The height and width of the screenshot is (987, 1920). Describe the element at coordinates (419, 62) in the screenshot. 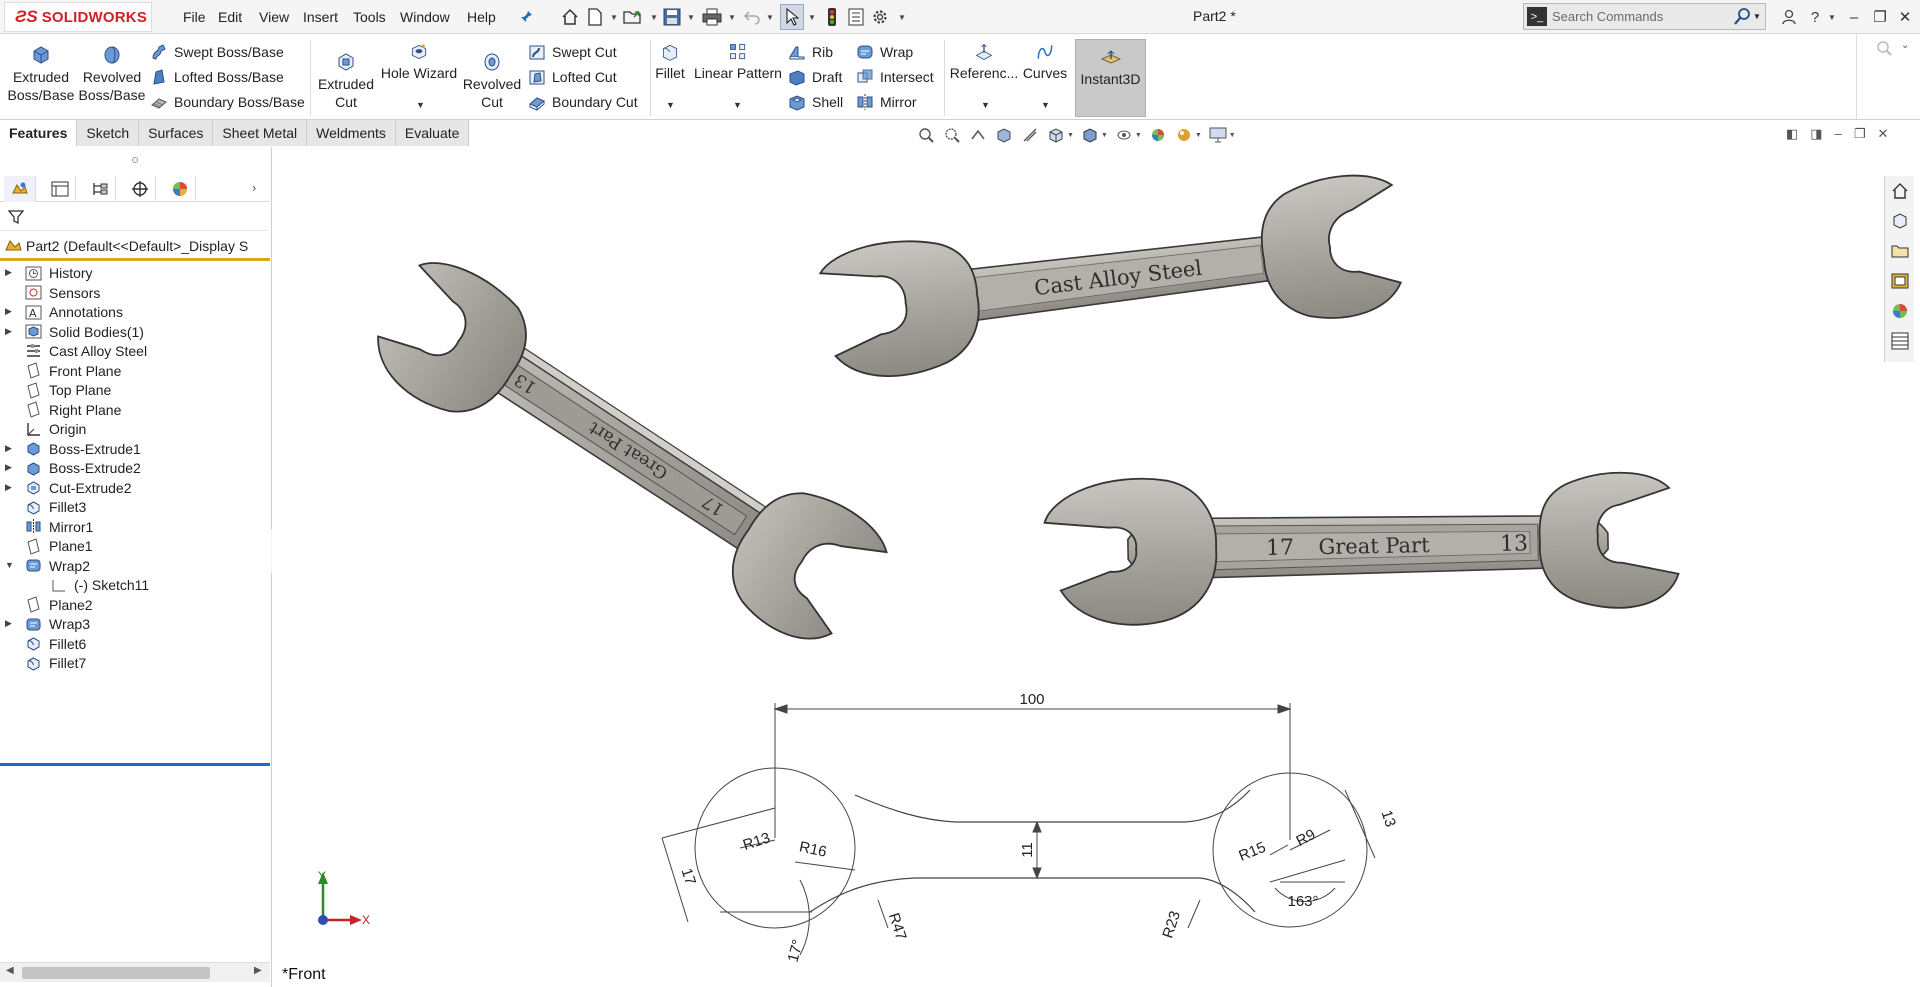

I see `hole-wizard-button: Hole Wizard` at that location.